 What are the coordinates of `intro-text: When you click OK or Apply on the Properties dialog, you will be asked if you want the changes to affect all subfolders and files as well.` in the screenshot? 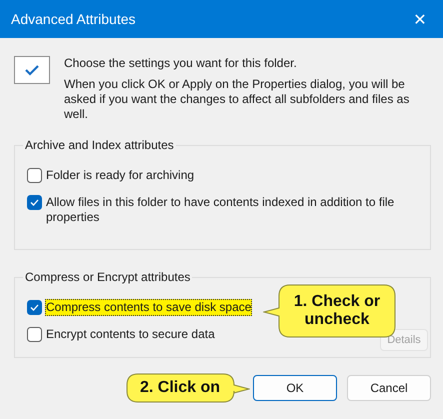 It's located at (237, 99).